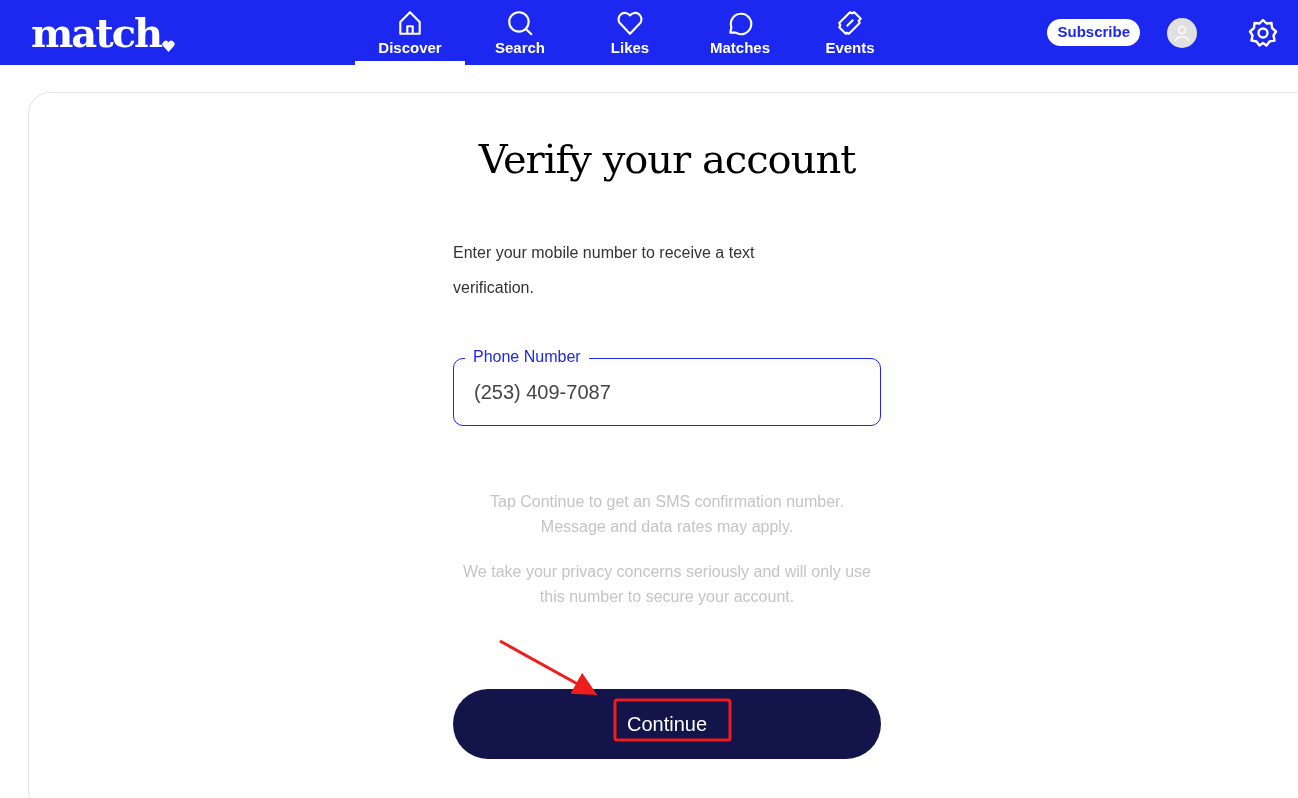  I want to click on nav-tab: Events, so click(850, 32).